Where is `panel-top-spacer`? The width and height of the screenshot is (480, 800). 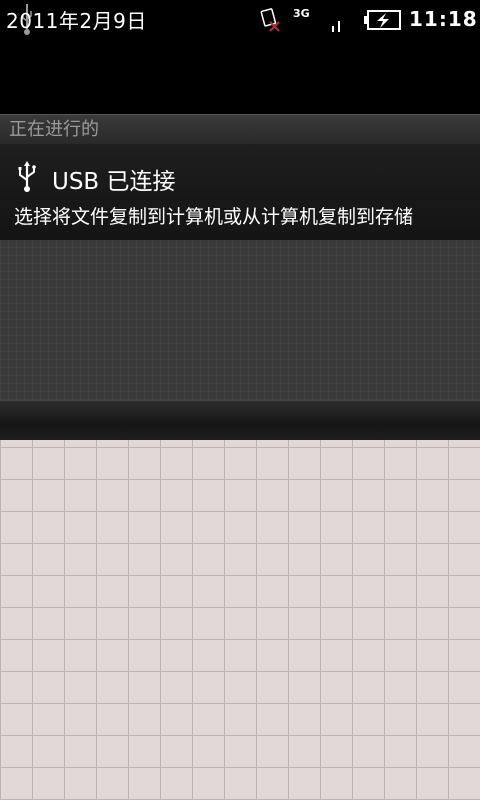 panel-top-spacer is located at coordinates (240, 76).